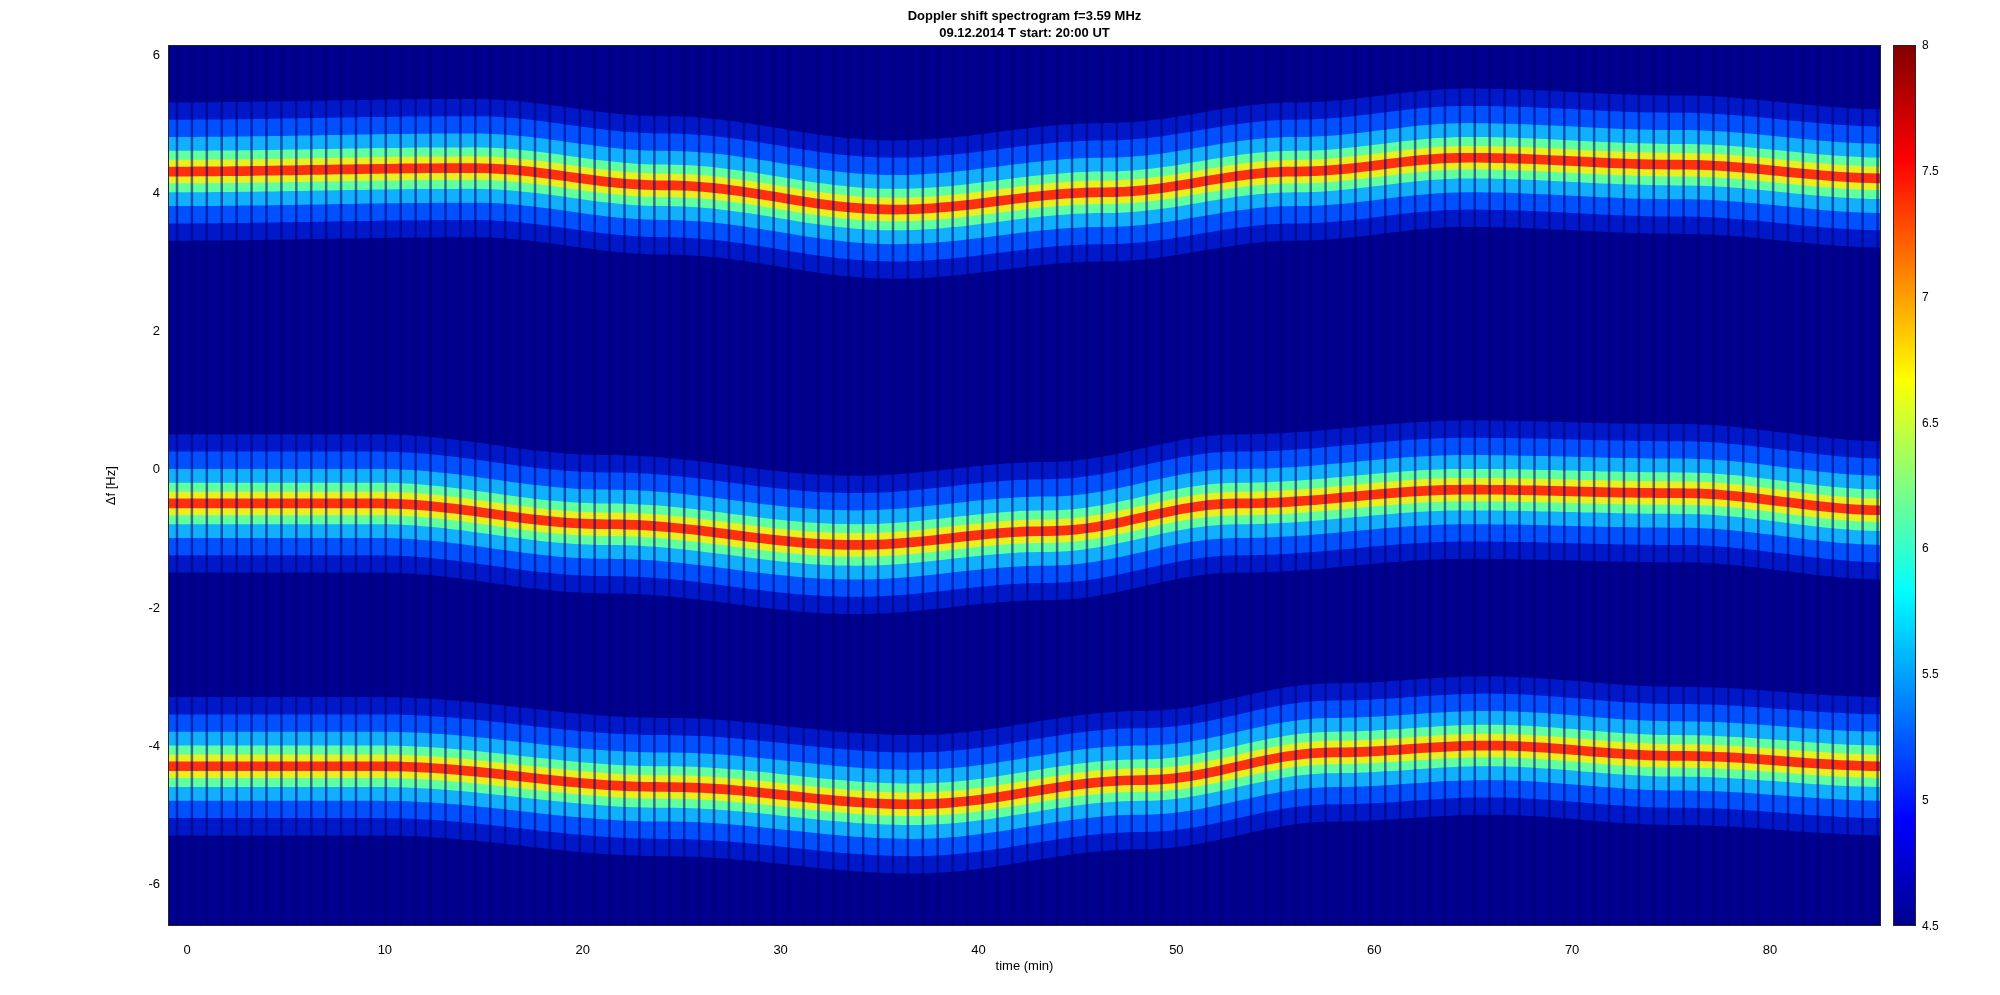 This screenshot has width=2000, height=995. I want to click on x-tick-label: 0, so click(187, 948).